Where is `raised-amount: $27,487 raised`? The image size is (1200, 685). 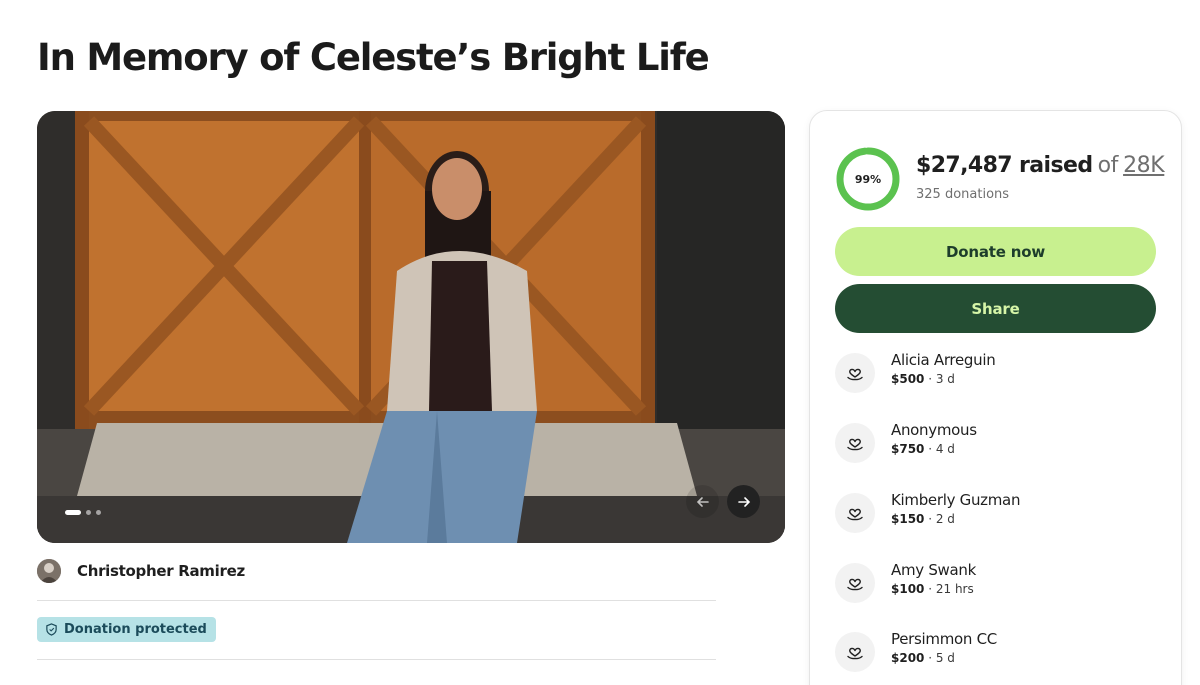
raised-amount: $27,487 raised is located at coordinates (1004, 165).